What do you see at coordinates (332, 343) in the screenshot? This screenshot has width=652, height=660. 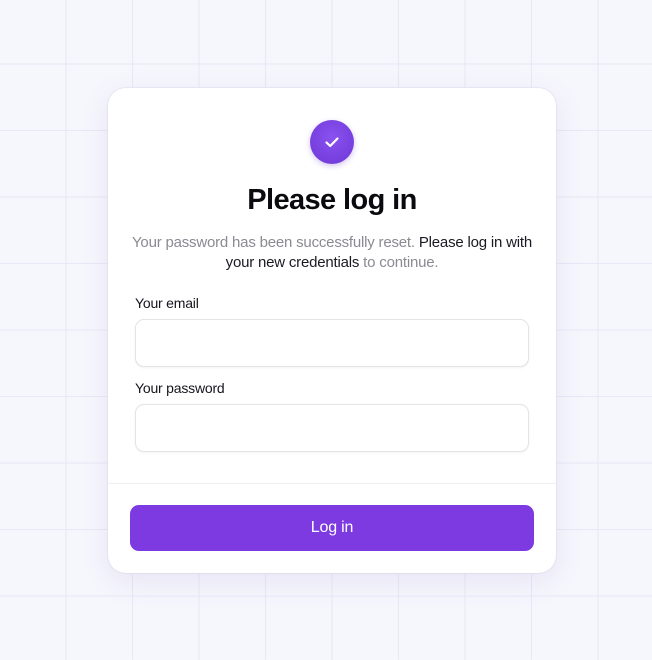 I see `email-field` at bounding box center [332, 343].